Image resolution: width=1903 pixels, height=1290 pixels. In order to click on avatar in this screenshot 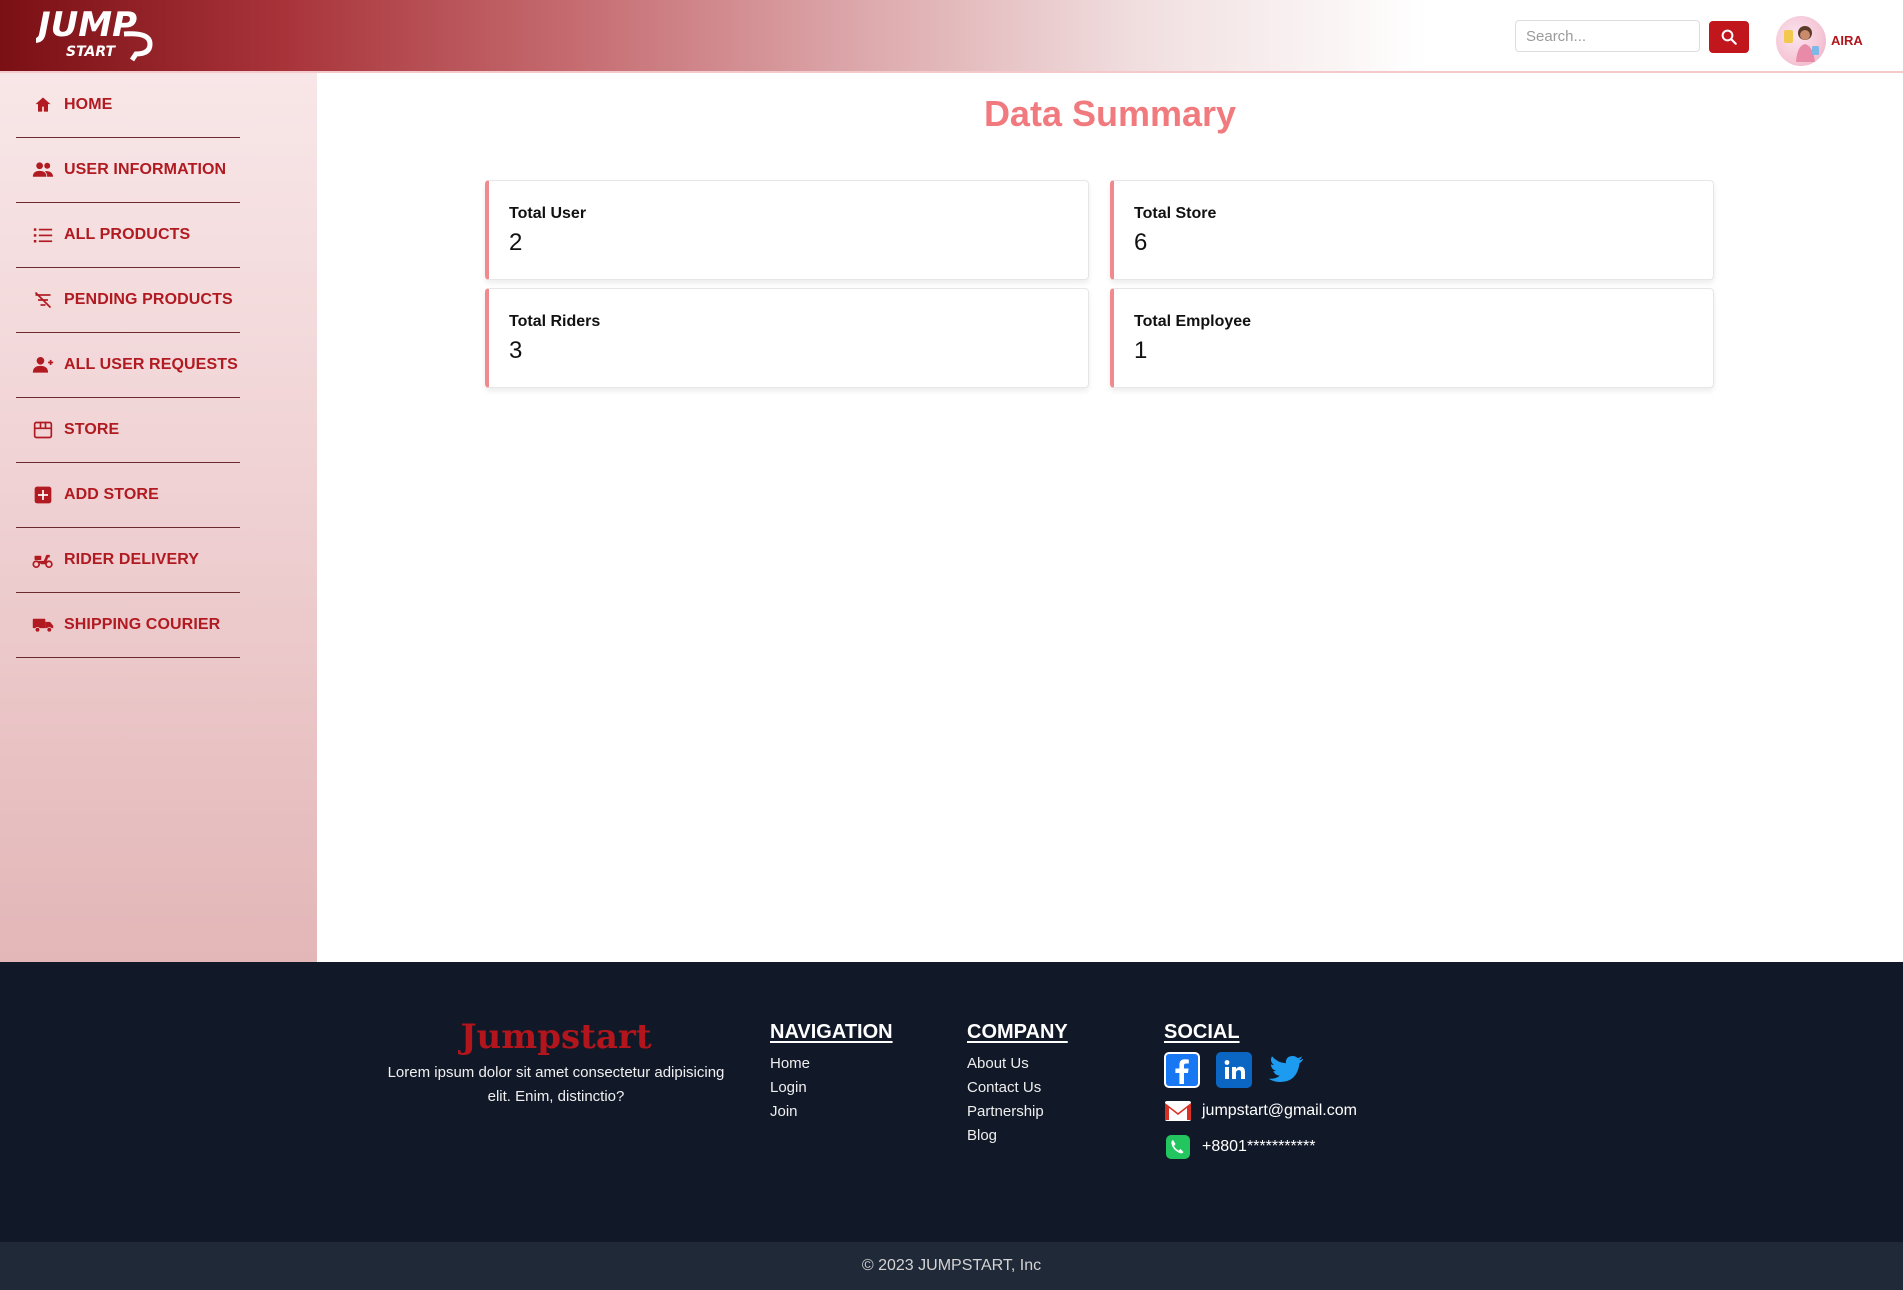, I will do `click(1801, 41)`.